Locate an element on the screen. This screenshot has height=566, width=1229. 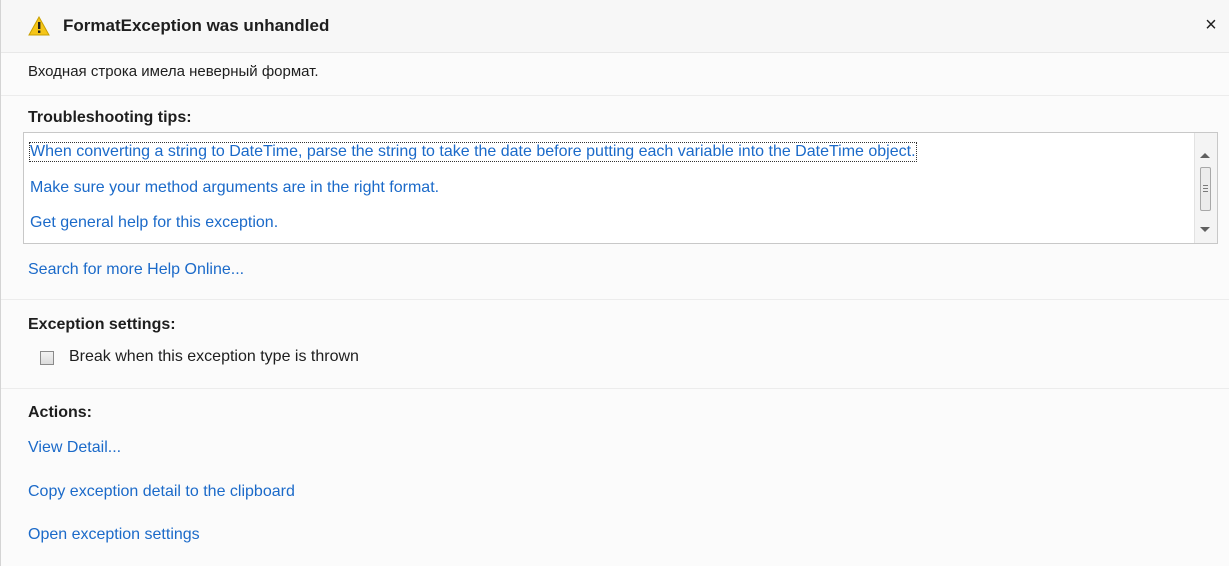
tip-link-general-help: Get general help for this exception. is located at coordinates (154, 223).